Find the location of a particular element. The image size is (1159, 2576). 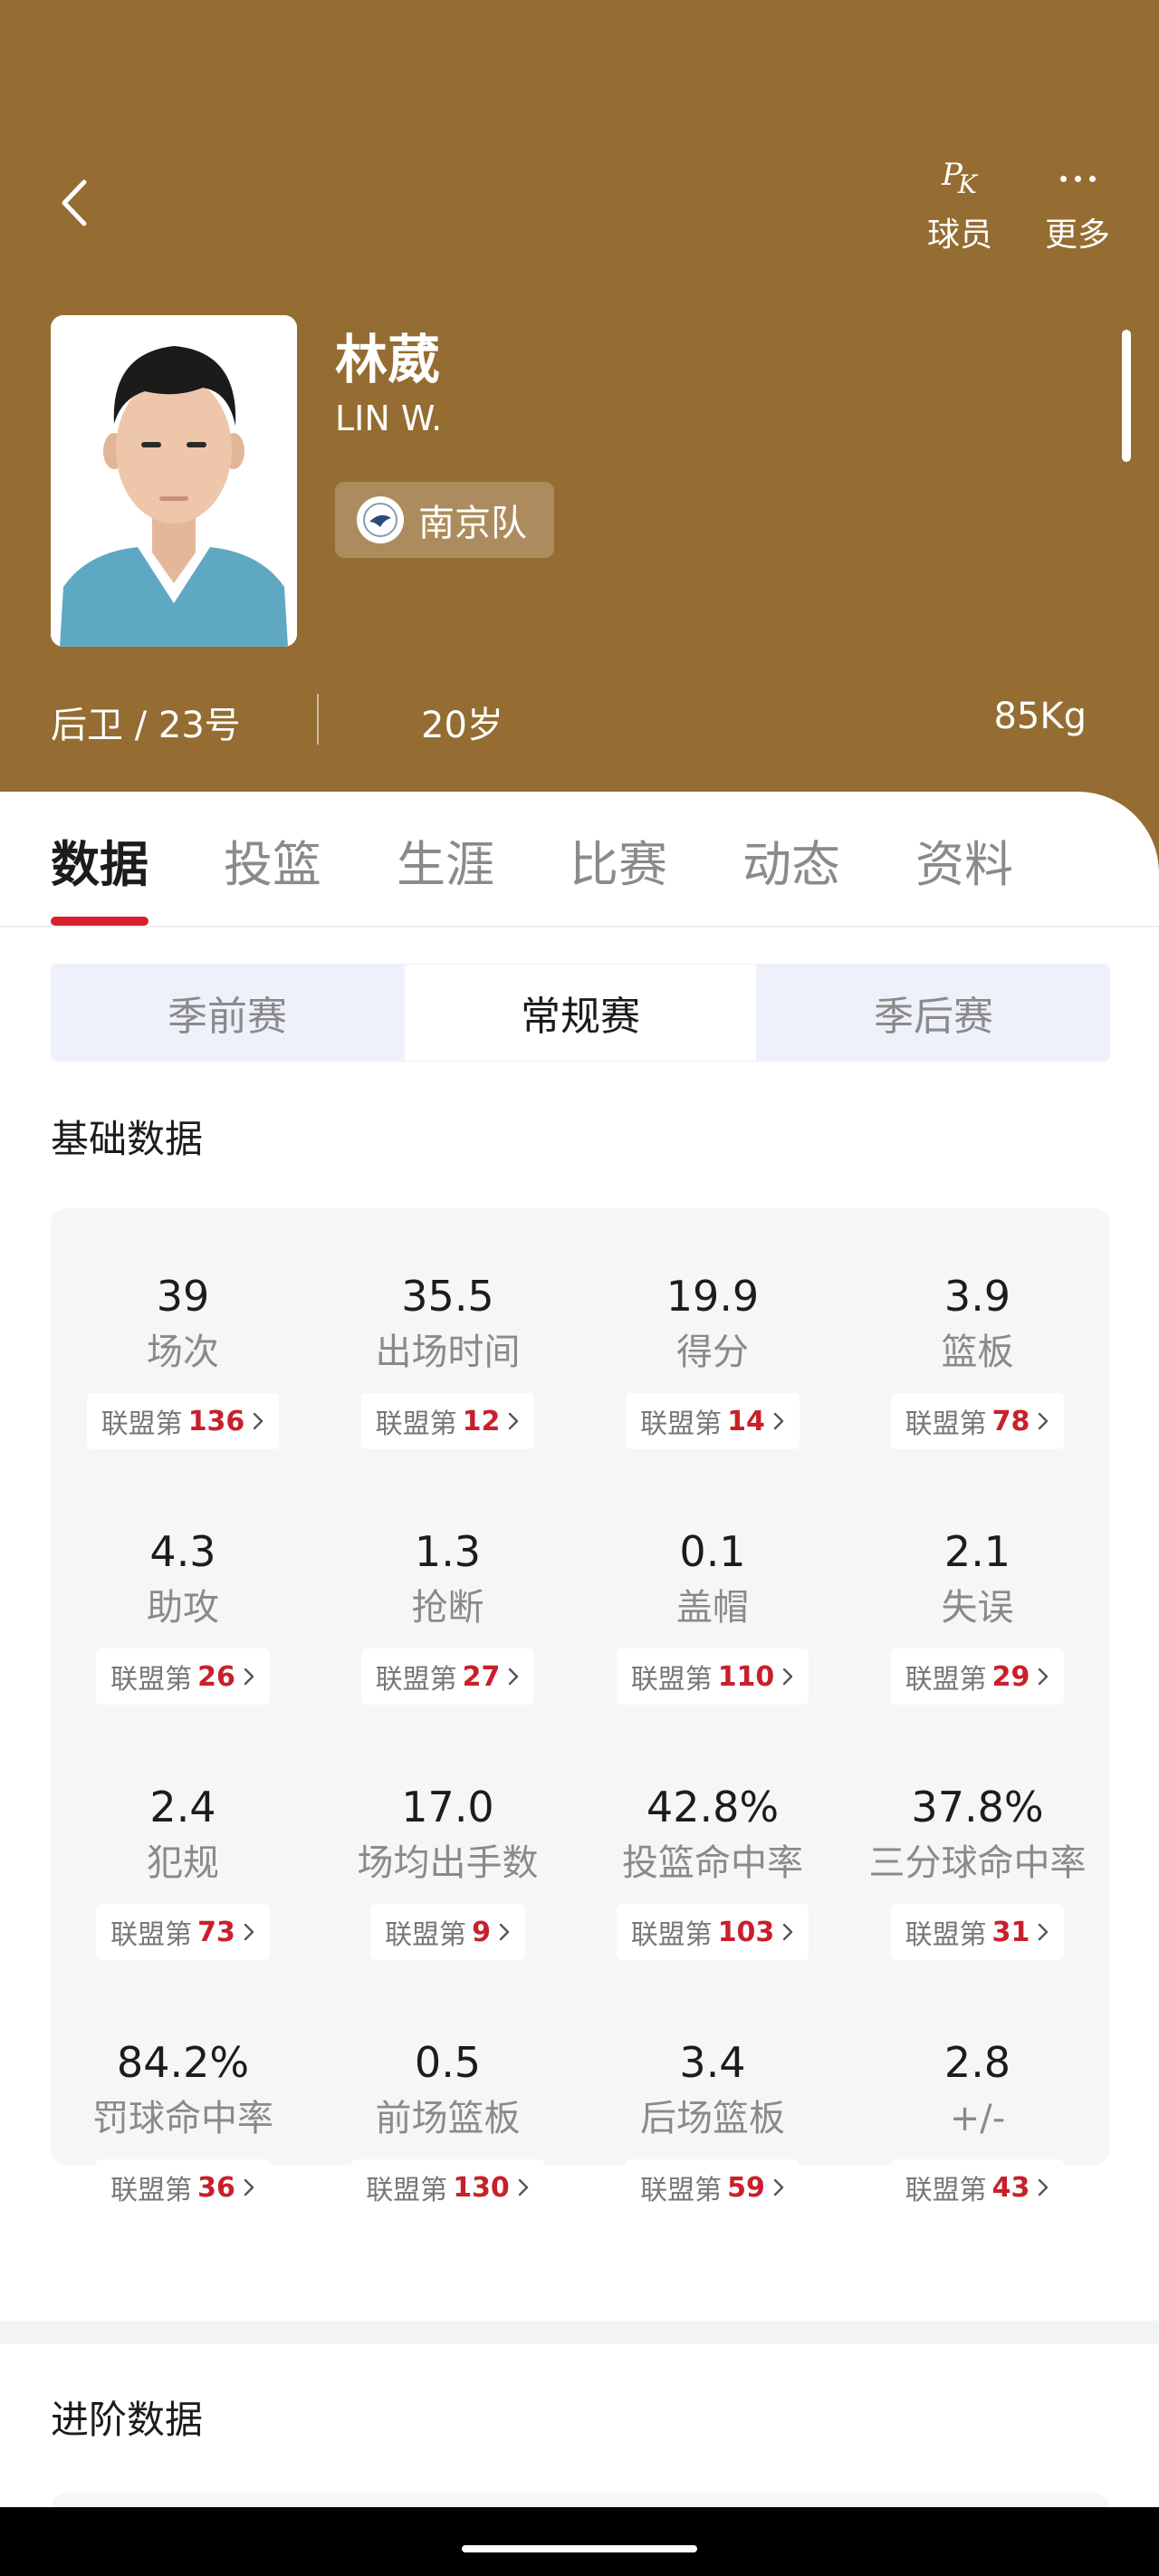

league-rank-number: 36 is located at coordinates (216, 2187).